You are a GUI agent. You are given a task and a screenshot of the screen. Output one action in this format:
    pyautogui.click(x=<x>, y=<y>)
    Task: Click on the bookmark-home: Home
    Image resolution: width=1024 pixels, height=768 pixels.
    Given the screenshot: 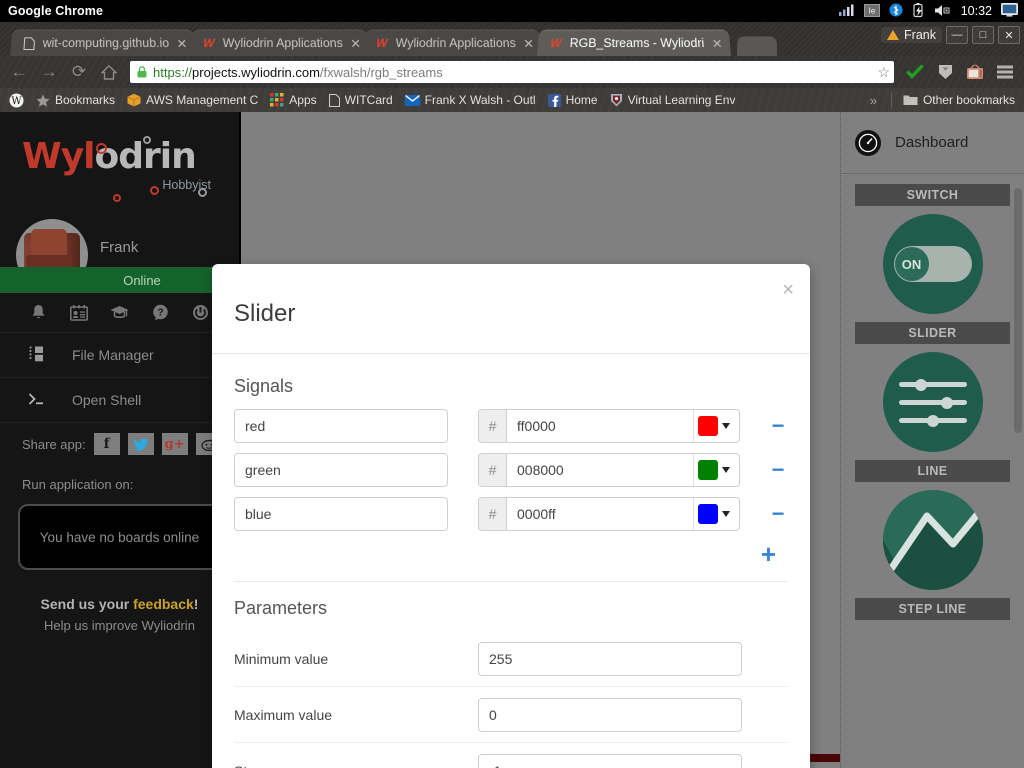 What is the action you would take?
    pyautogui.click(x=573, y=100)
    